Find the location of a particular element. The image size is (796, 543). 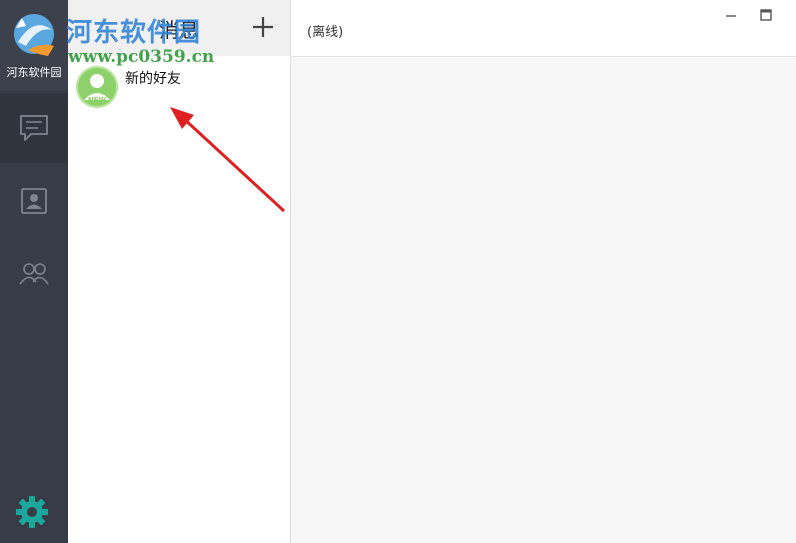

logo-icon is located at coordinates (34, 35).